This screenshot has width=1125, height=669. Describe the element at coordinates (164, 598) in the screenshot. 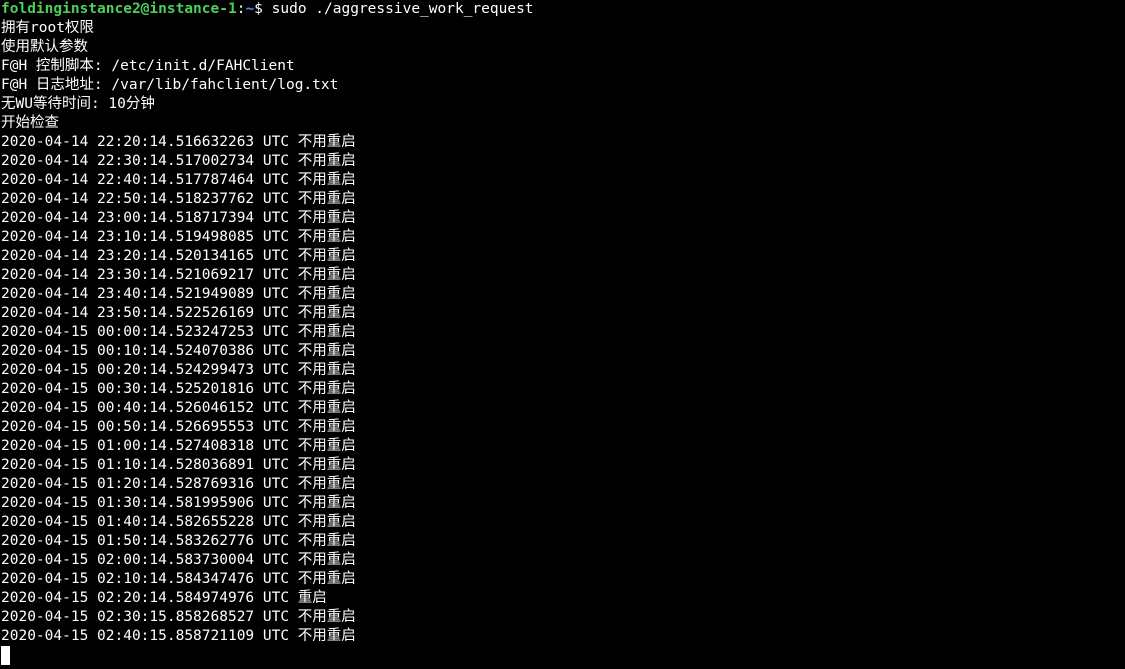

I see `log-line-restart: 2020-04-15 02:20:14.584974976 UTC 重启` at that location.